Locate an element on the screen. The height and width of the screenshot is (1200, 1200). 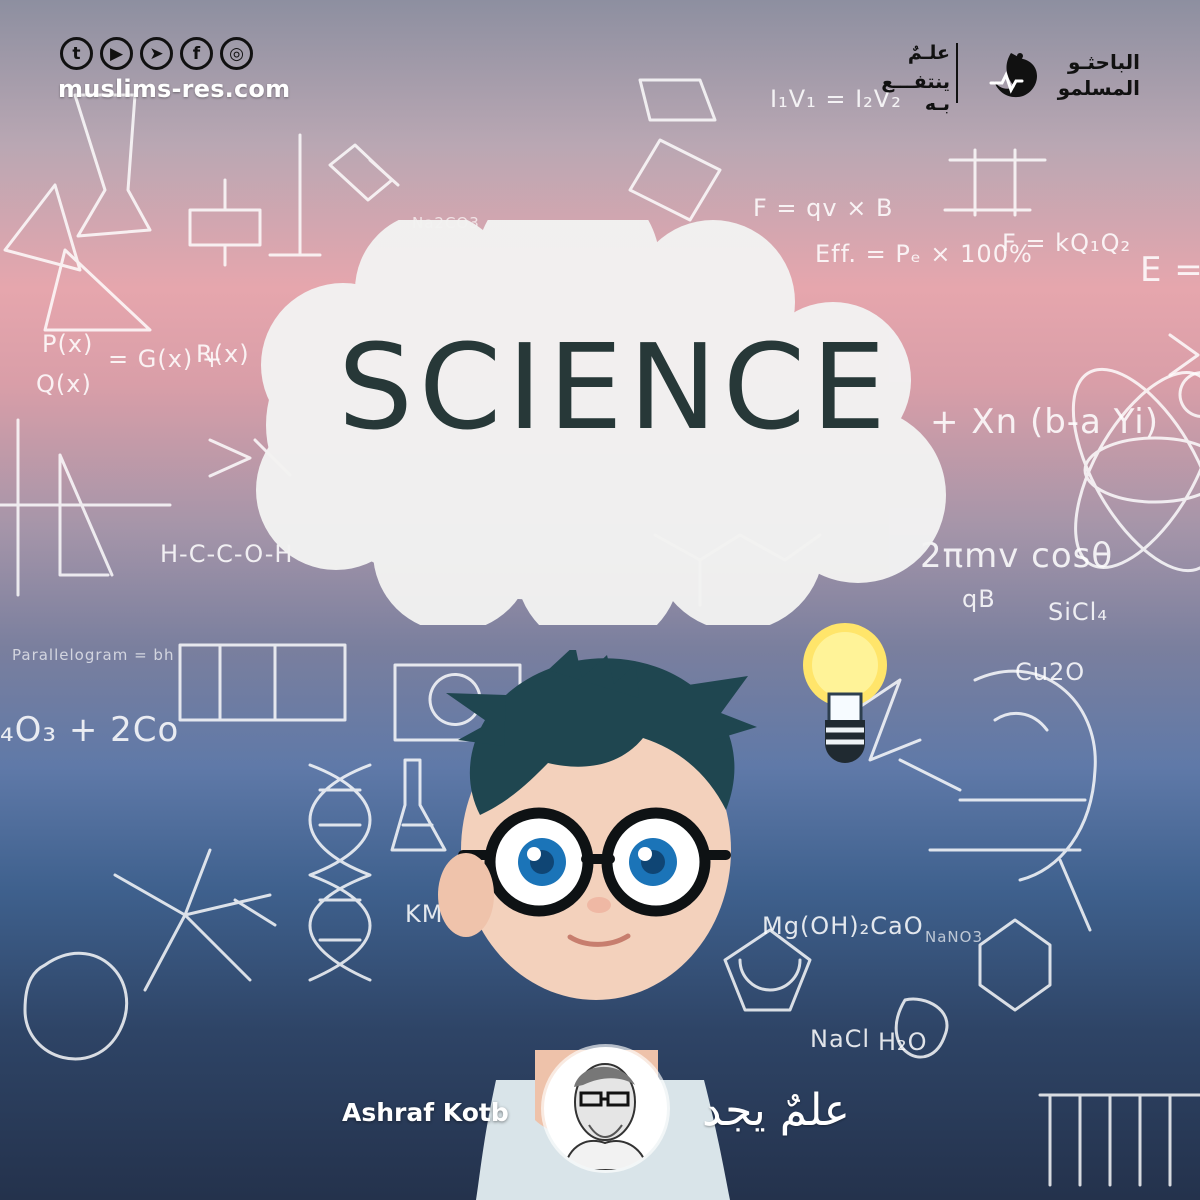
neuron-doodle is located at coordinates (195, 920).